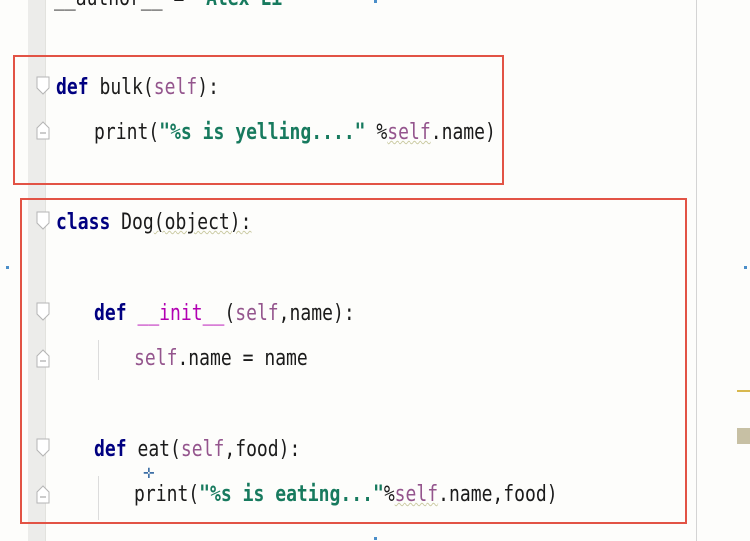 This screenshot has width=750, height=541. Describe the element at coordinates (743, 436) in the screenshot. I see `scrollbar-thumb` at that location.